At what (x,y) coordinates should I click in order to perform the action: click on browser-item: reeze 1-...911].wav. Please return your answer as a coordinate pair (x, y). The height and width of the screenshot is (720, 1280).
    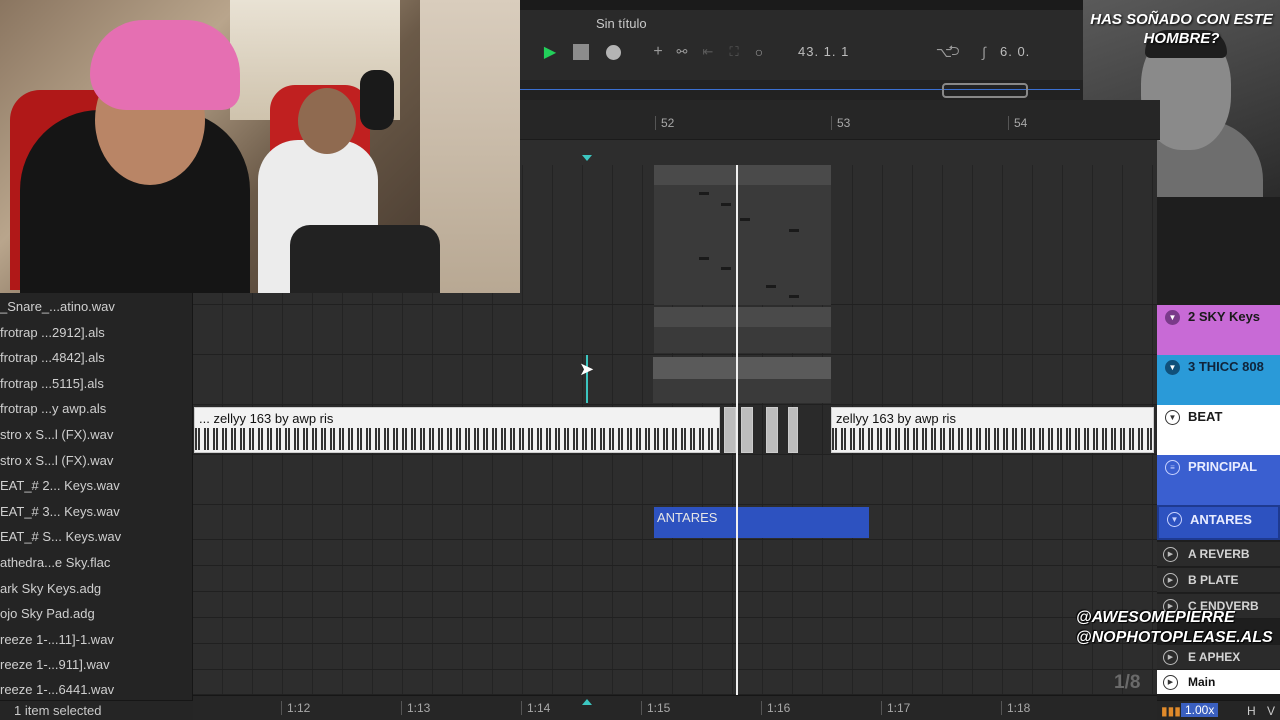
    Looking at the image, I should click on (95, 664).